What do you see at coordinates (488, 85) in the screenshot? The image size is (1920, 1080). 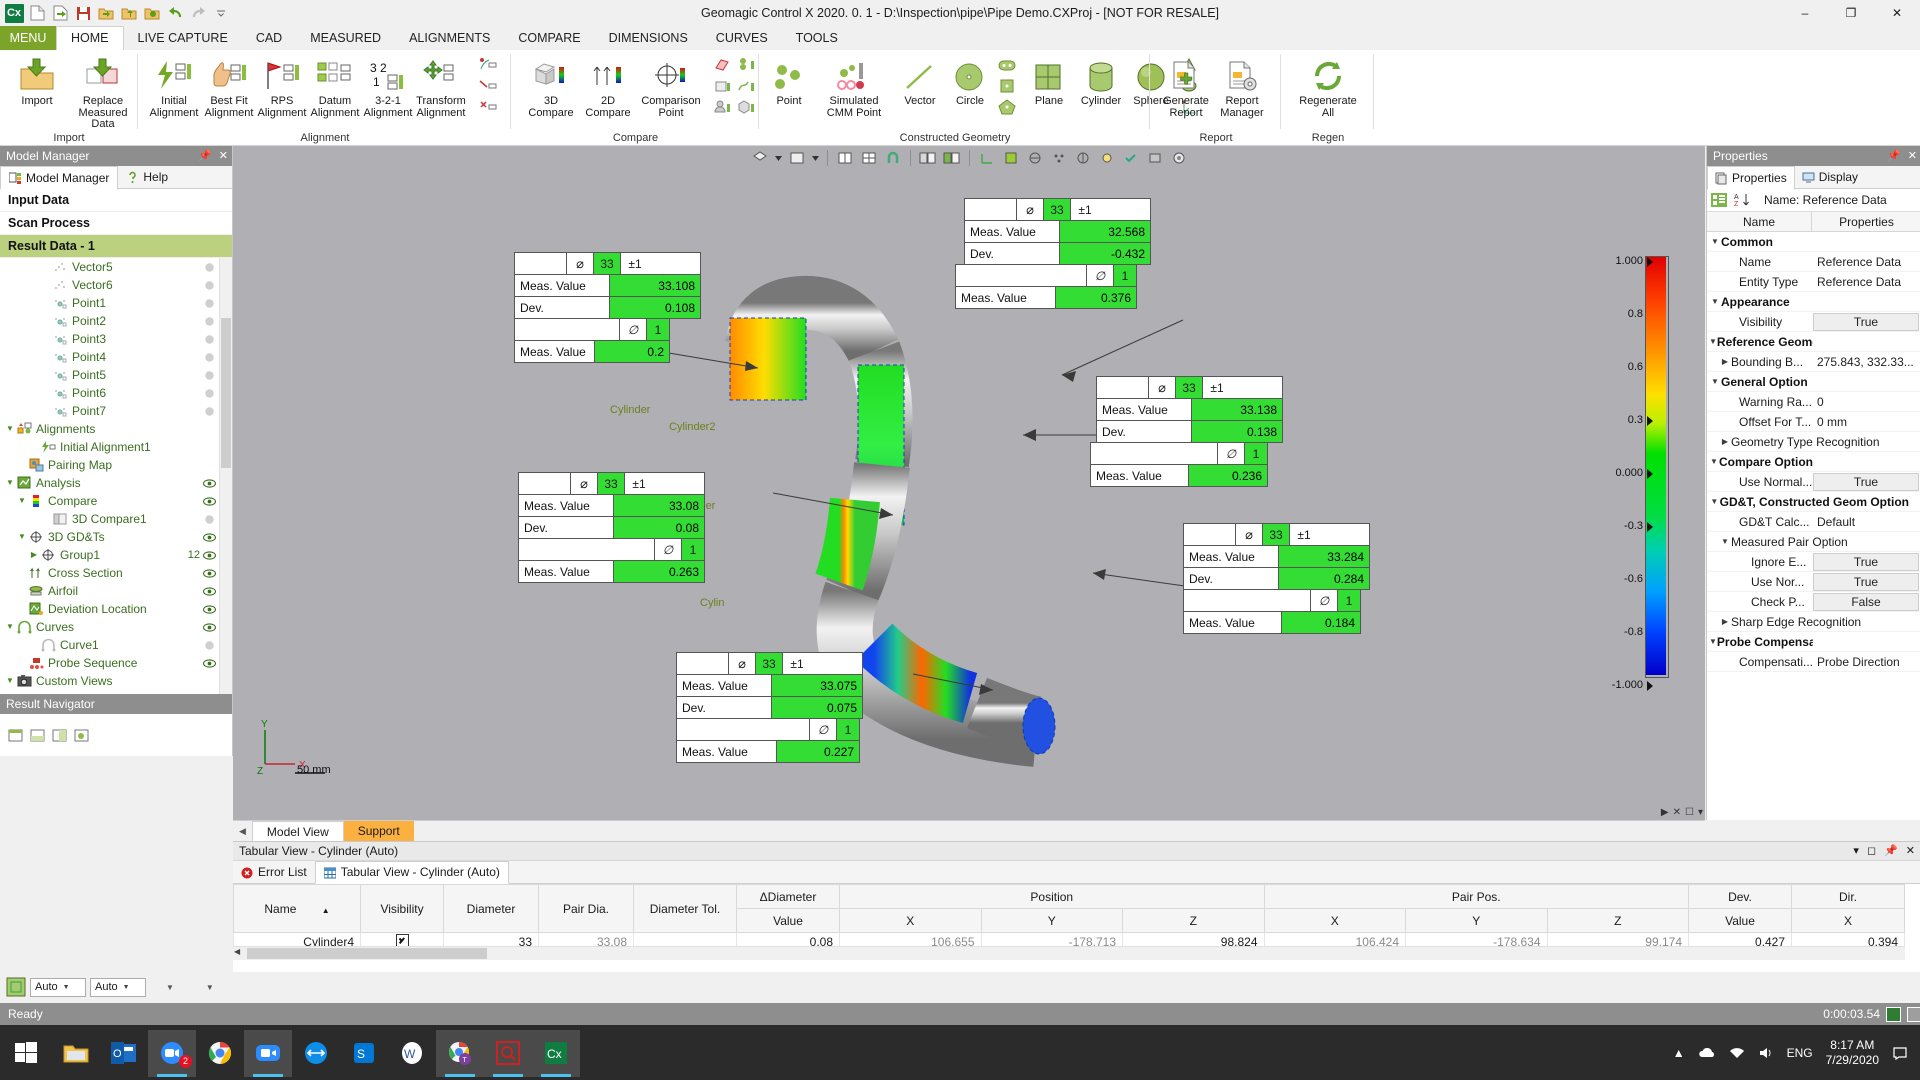 I see `alignment-small-buttons` at bounding box center [488, 85].